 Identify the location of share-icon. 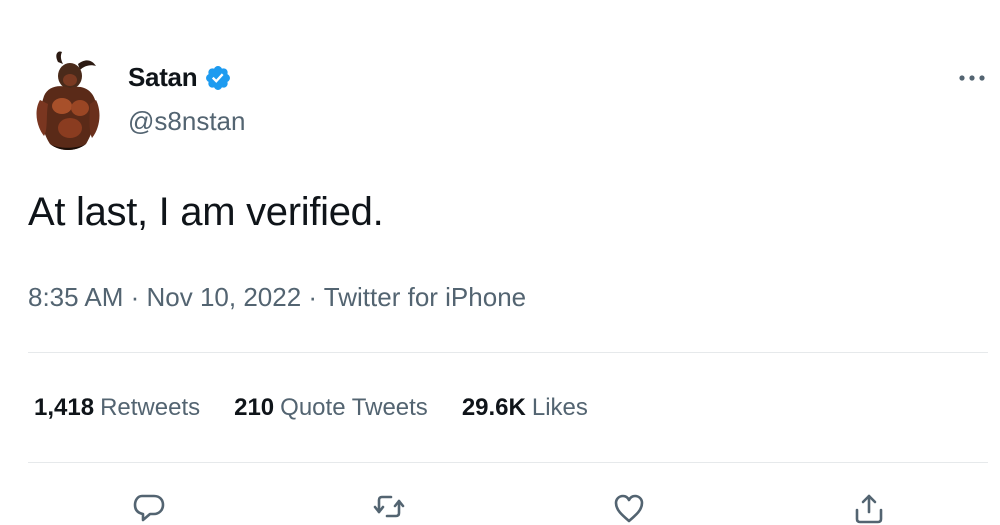
(869, 508).